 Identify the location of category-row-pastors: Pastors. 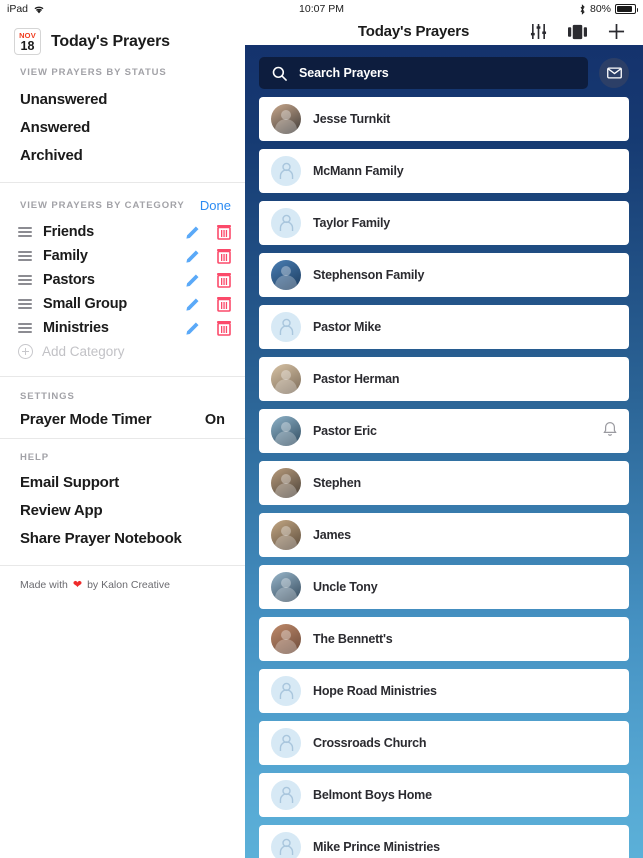
(122, 280).